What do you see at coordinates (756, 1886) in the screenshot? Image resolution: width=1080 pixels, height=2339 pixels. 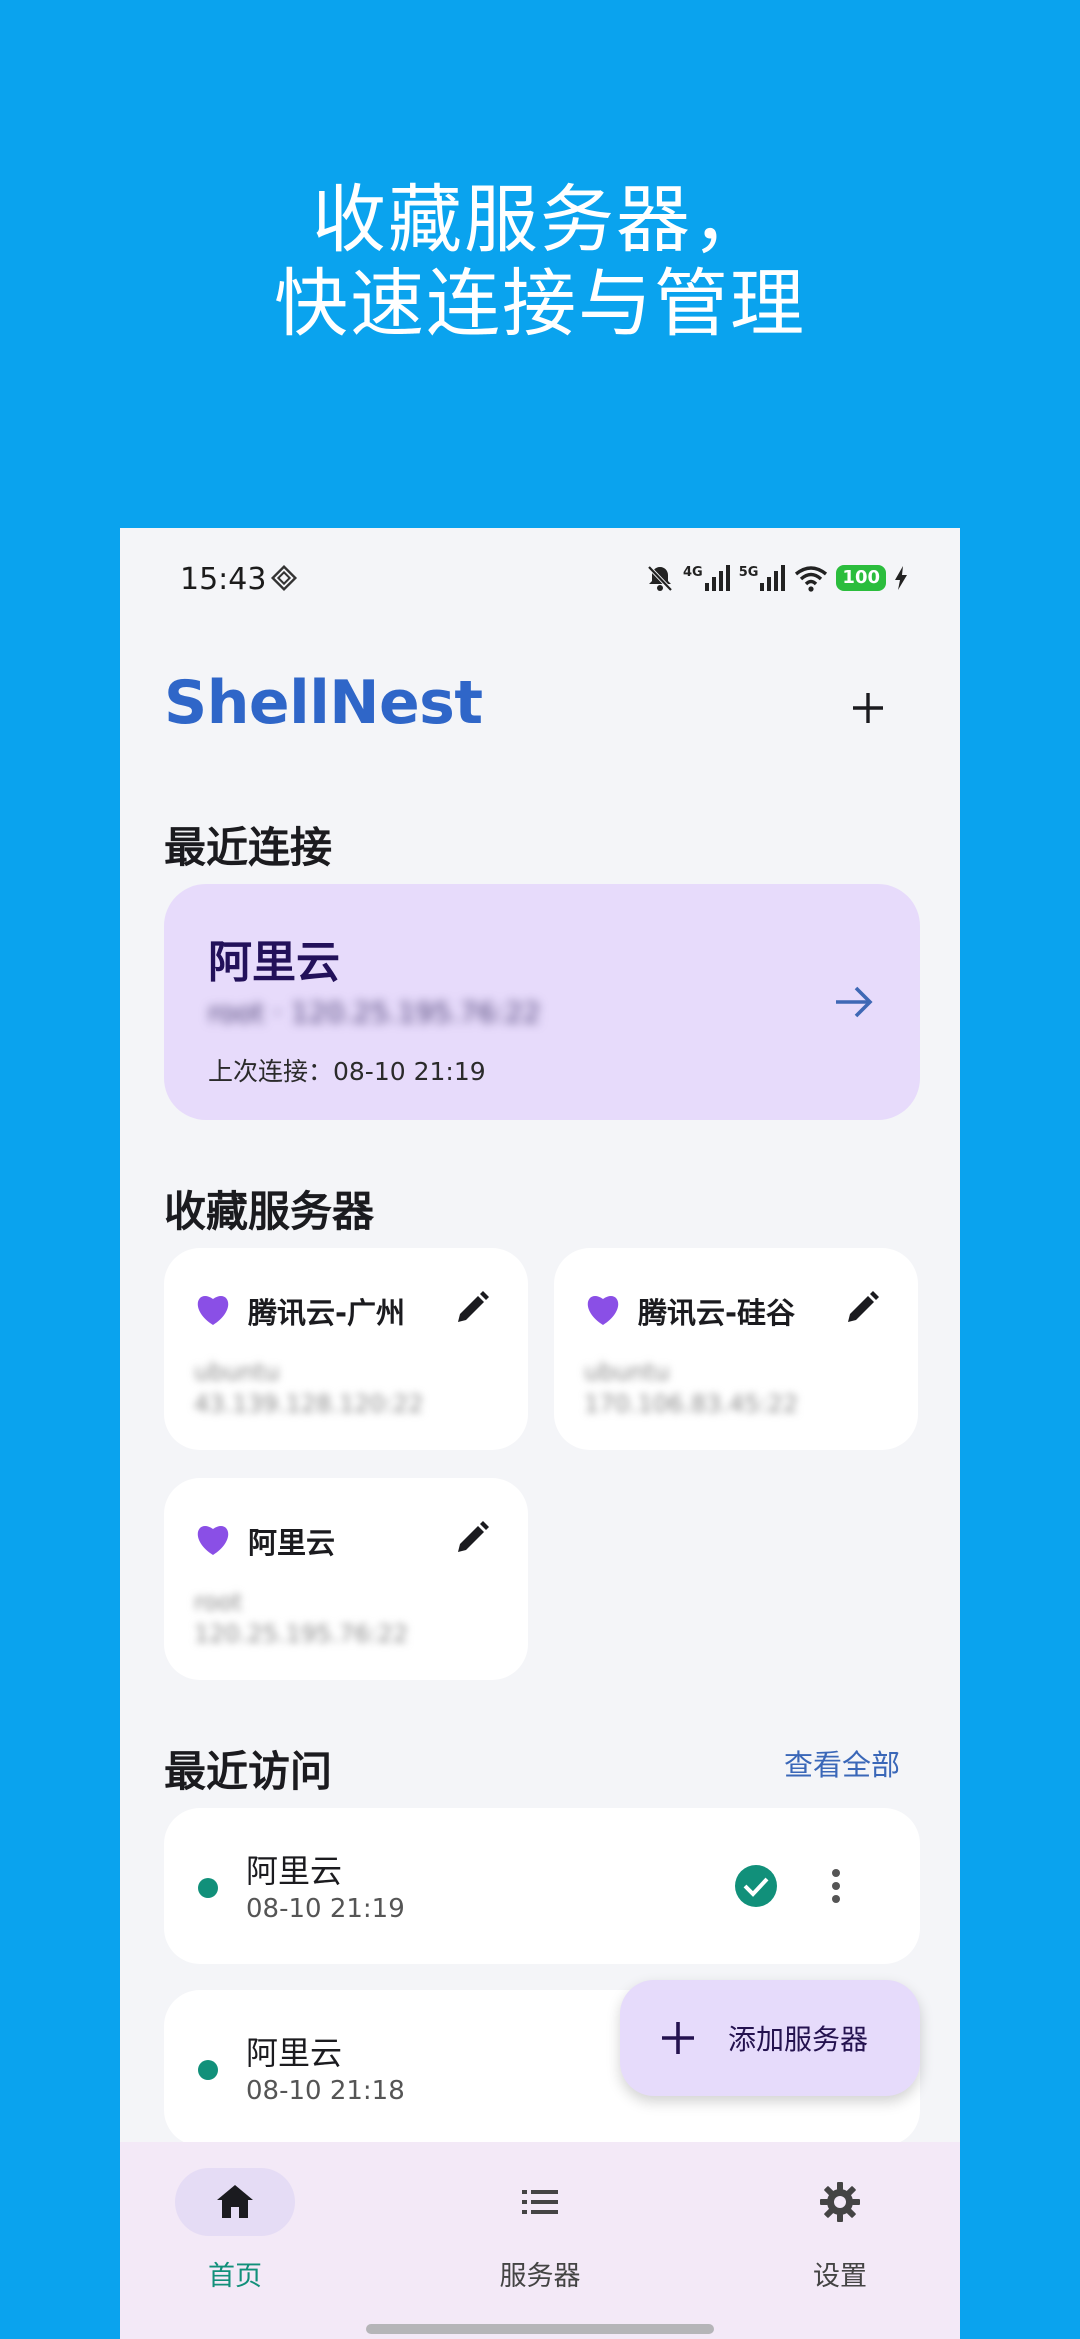 I see `check-circle-icon` at bounding box center [756, 1886].